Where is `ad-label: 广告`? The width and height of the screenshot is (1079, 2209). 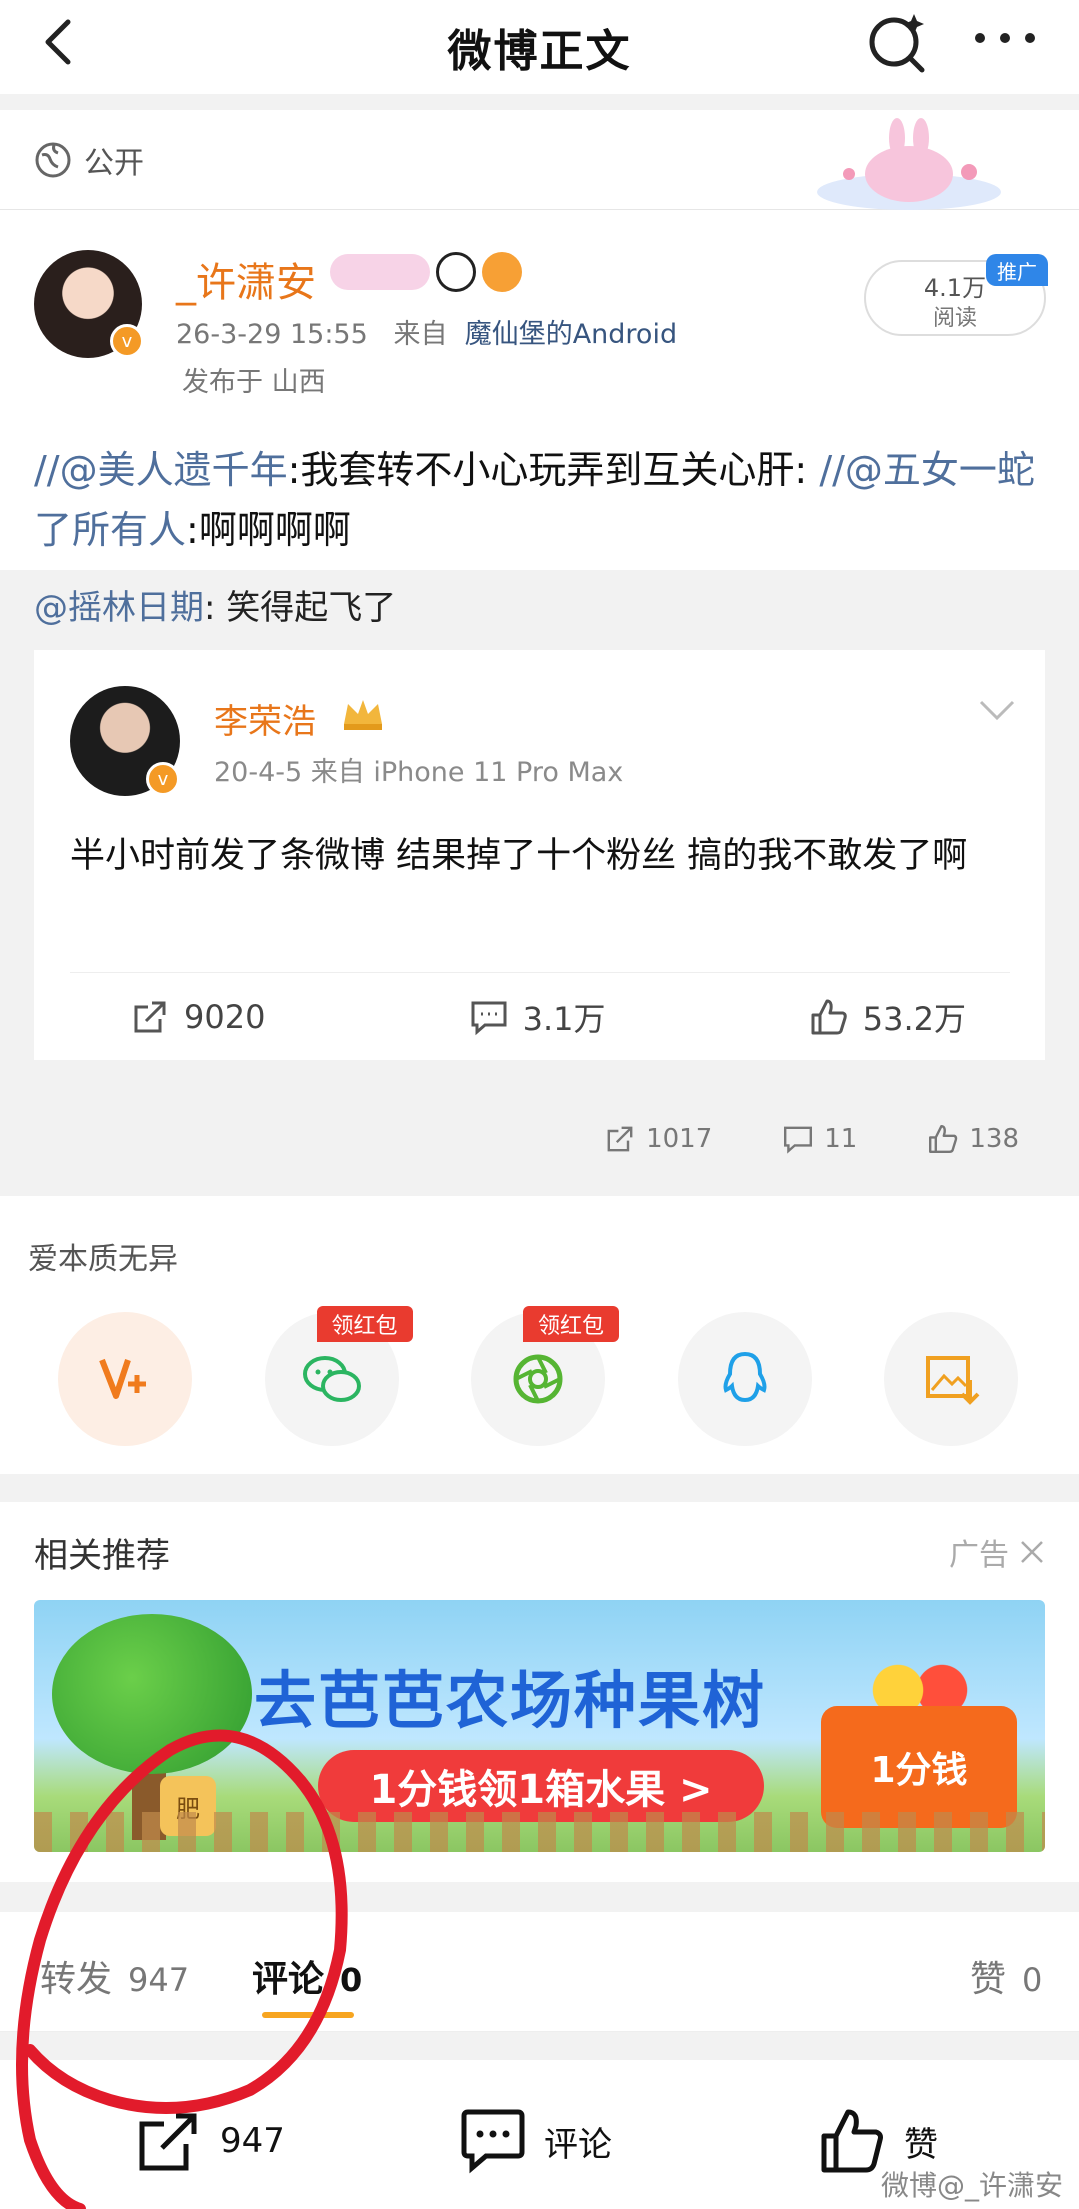 ad-label: 广告 is located at coordinates (979, 1555).